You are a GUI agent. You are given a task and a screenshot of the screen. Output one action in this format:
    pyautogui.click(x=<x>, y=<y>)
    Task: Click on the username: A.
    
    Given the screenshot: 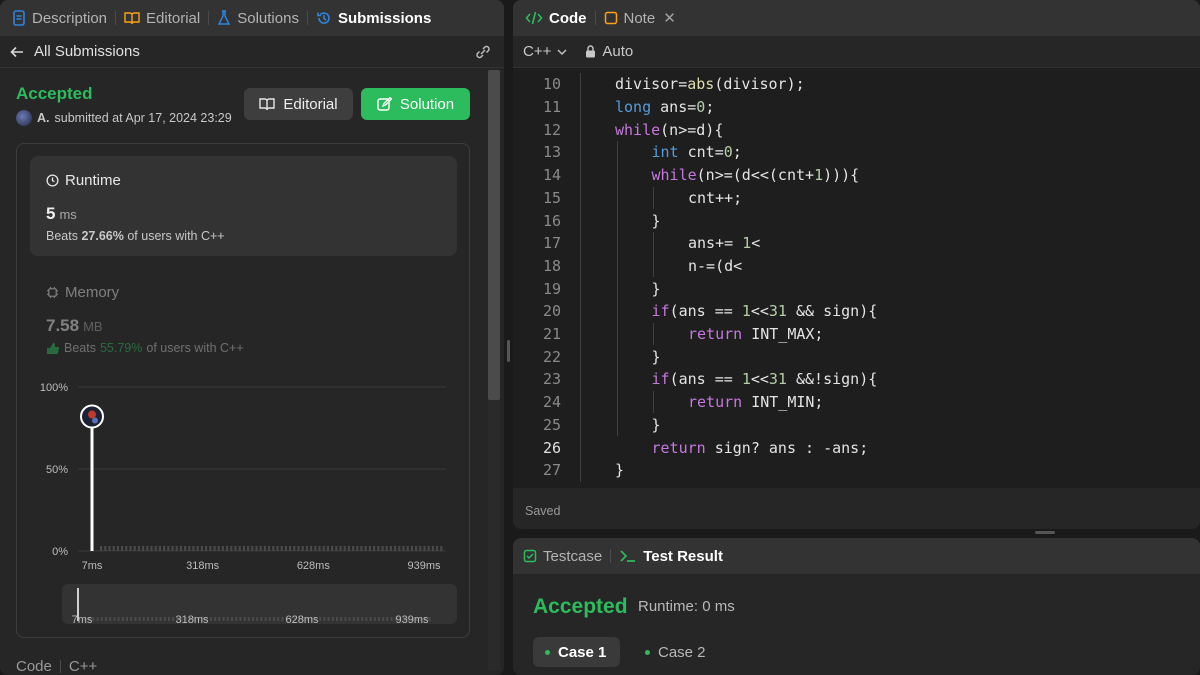 What is the action you would take?
    pyautogui.click(x=43, y=118)
    